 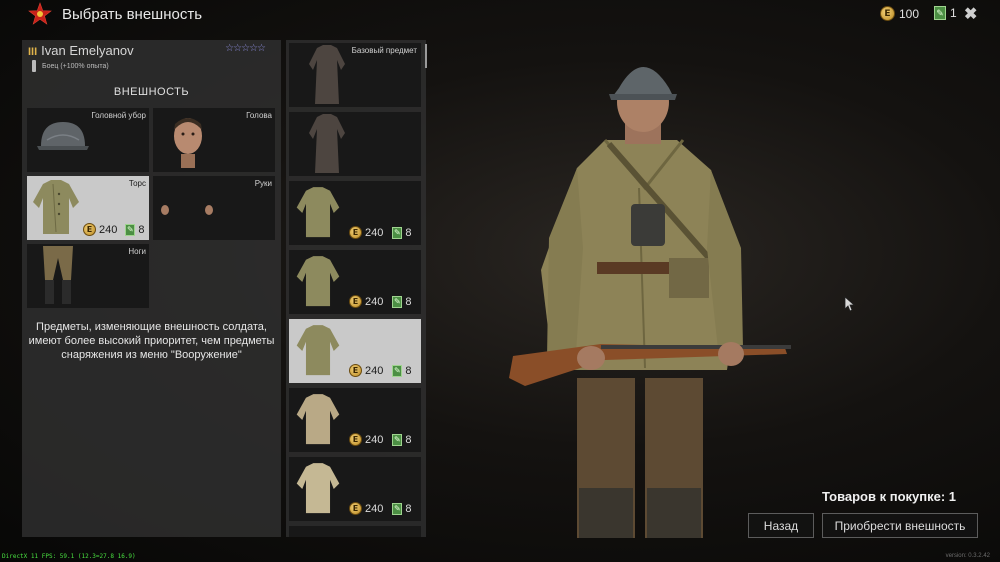 I want to click on coins-count: 100, so click(x=909, y=13).